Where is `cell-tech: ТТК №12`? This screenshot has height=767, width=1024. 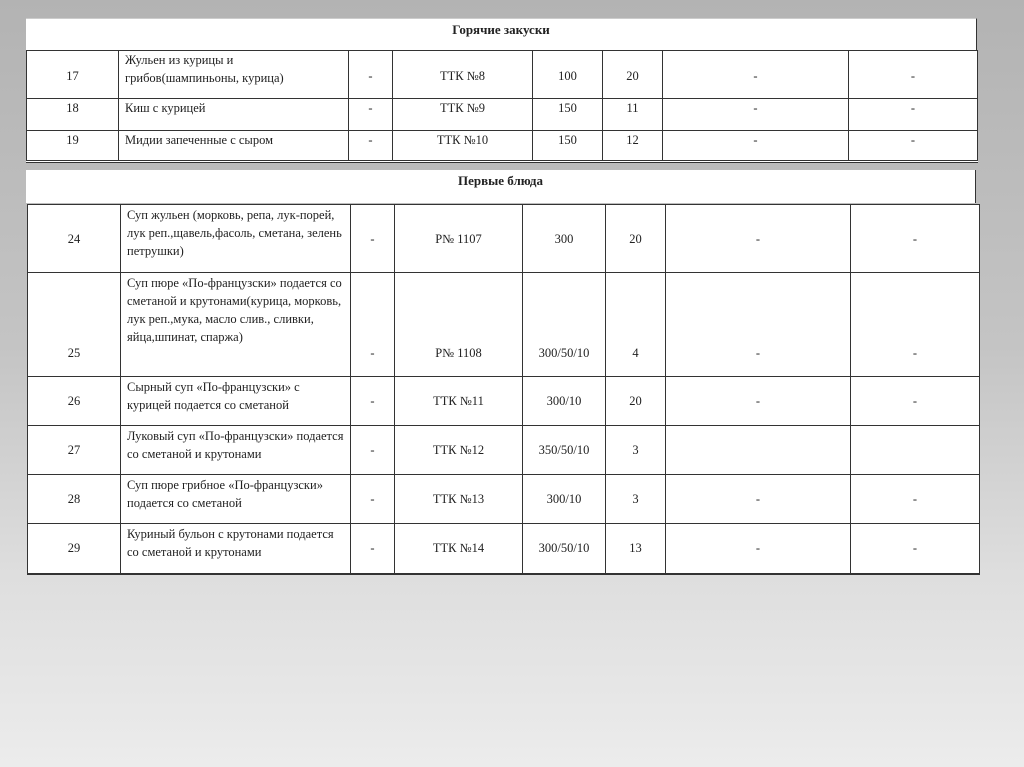
cell-tech: ТТК №12 is located at coordinates (458, 450).